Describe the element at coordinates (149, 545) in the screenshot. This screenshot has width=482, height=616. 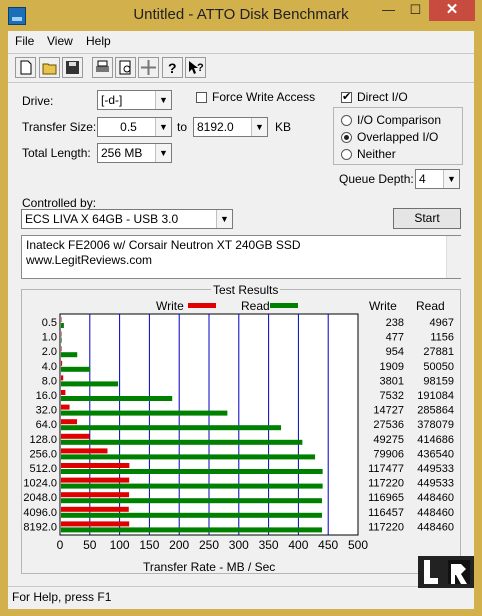
I see `x-tick-label: 150` at that location.